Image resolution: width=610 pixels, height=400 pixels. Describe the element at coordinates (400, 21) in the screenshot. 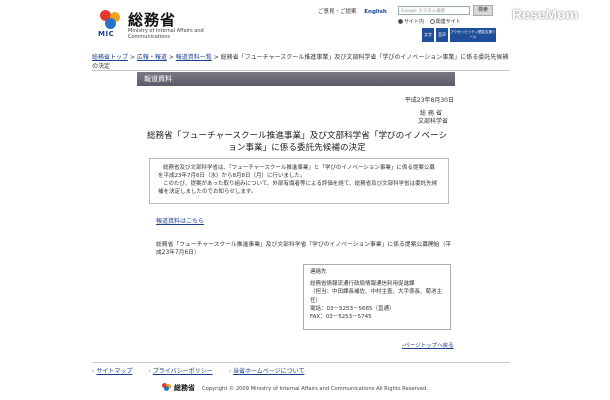

I see `radio-selected-icon` at that location.